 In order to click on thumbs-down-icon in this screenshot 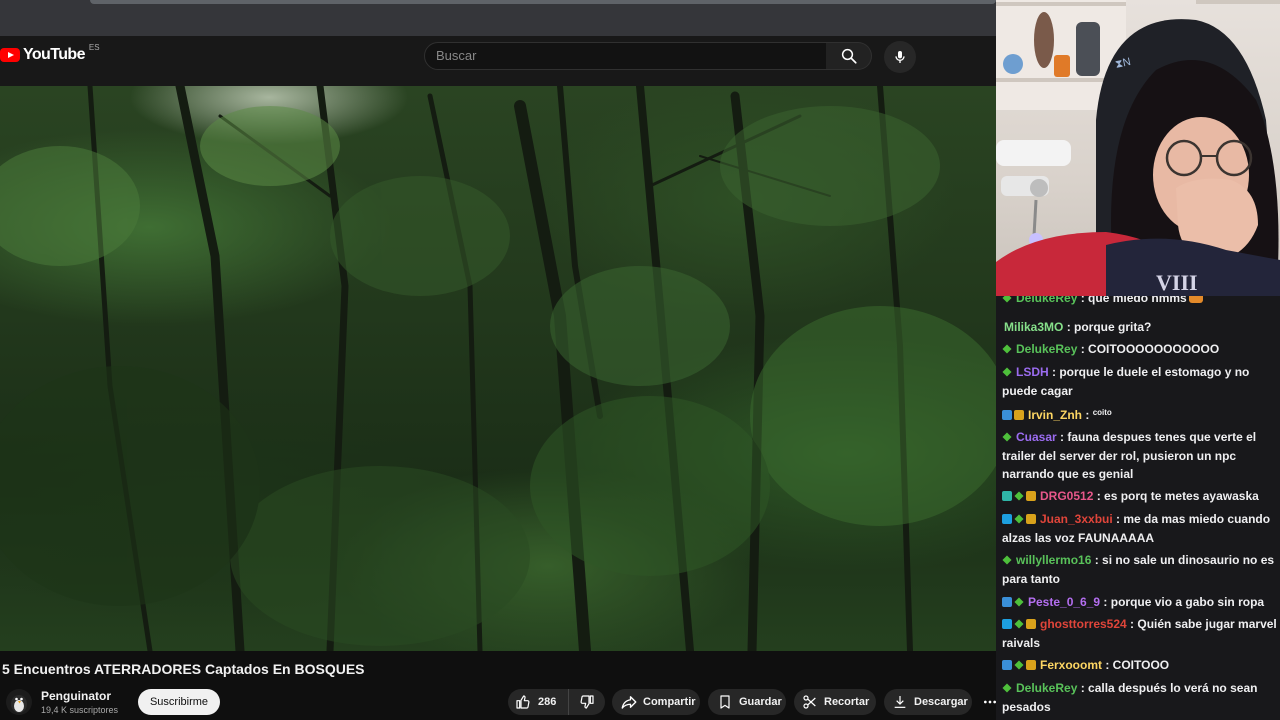, I will do `click(587, 702)`.